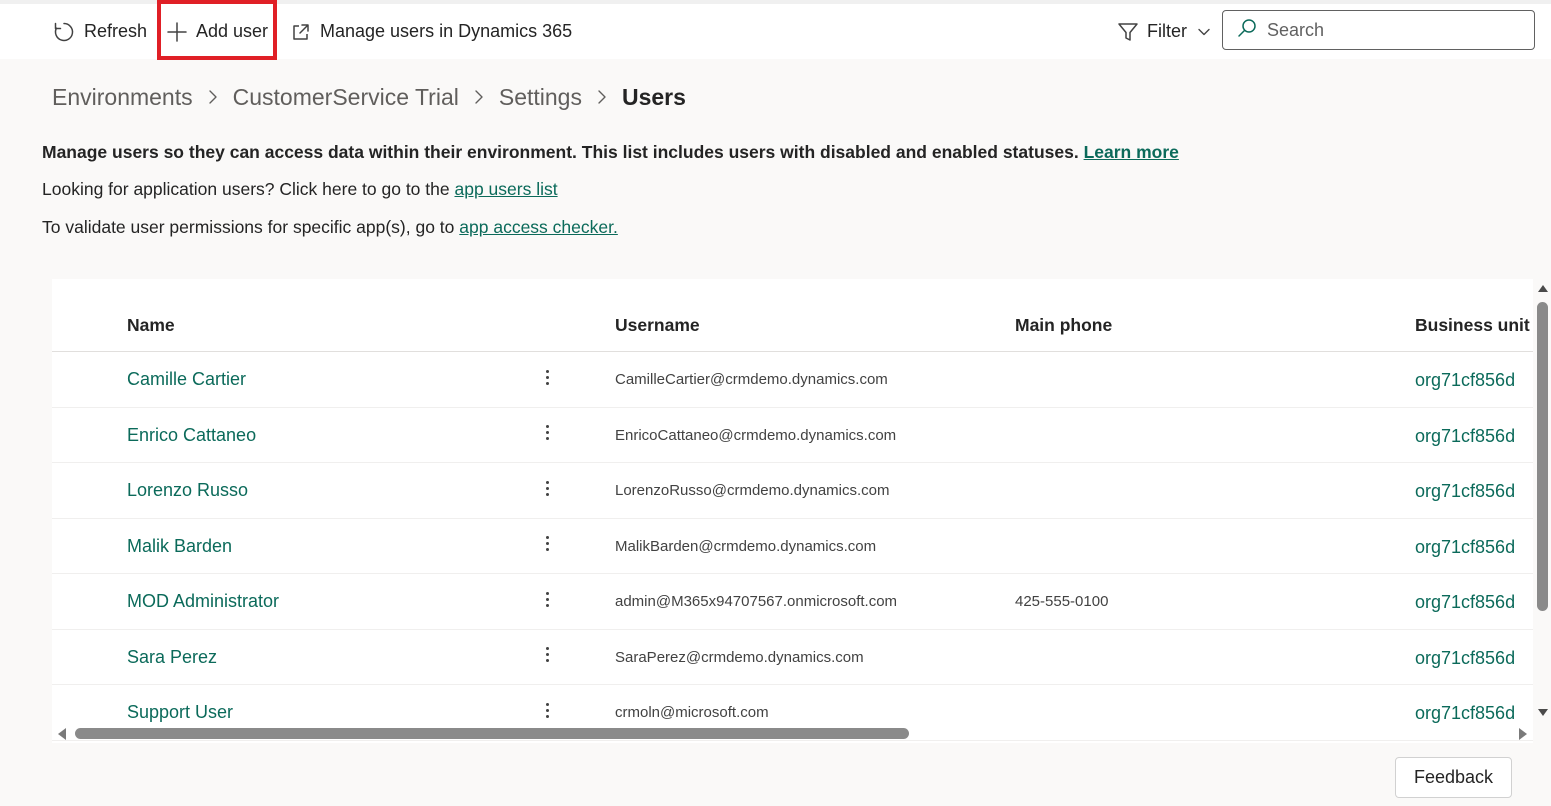  I want to click on manage-users-dynamics-button: Manage users in Dynamics 365, so click(431, 31).